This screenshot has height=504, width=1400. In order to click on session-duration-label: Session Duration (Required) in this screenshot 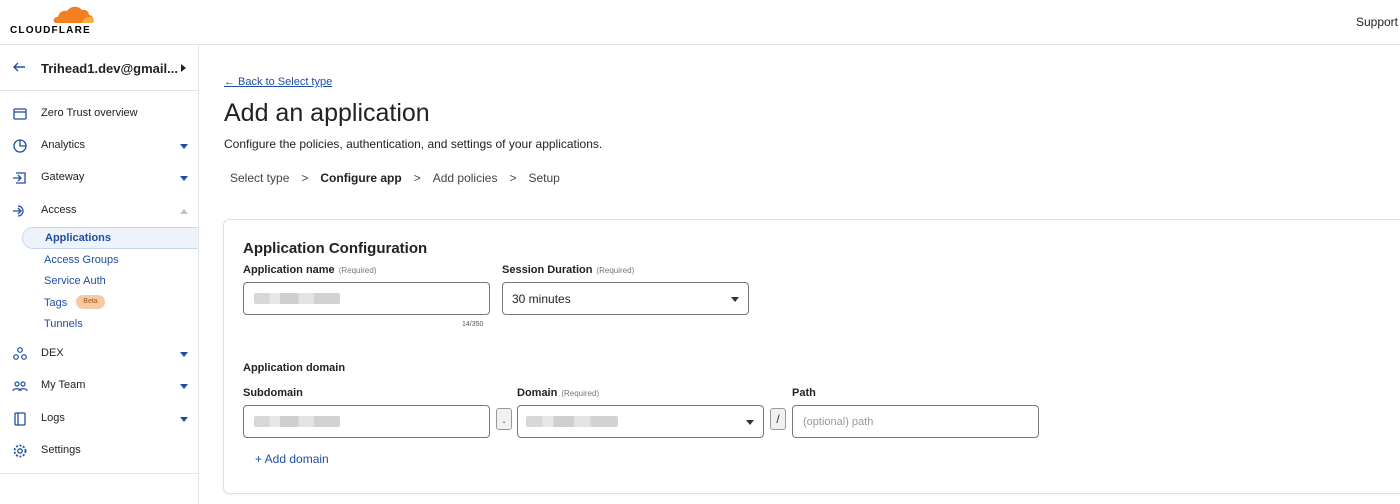, I will do `click(568, 270)`.